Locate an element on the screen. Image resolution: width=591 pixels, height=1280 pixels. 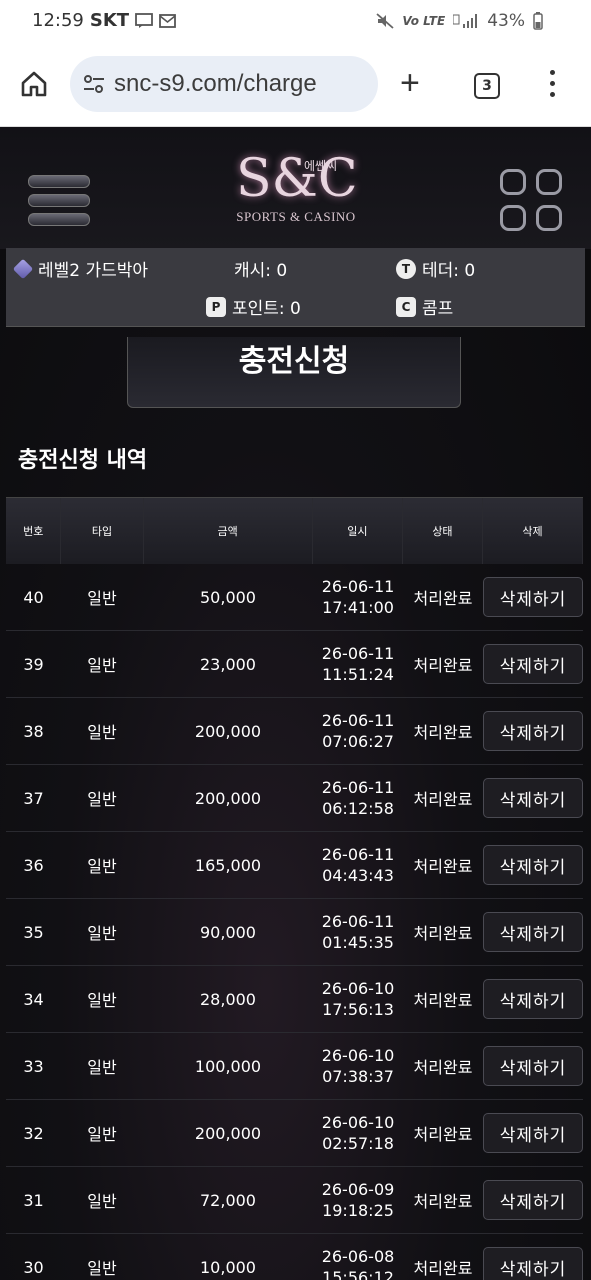
user-info-bar: 레벨2 가드박아 캐시: 0 T 테더: 0 P 포인트: 0 C 콤프 is located at coordinates (295, 287).